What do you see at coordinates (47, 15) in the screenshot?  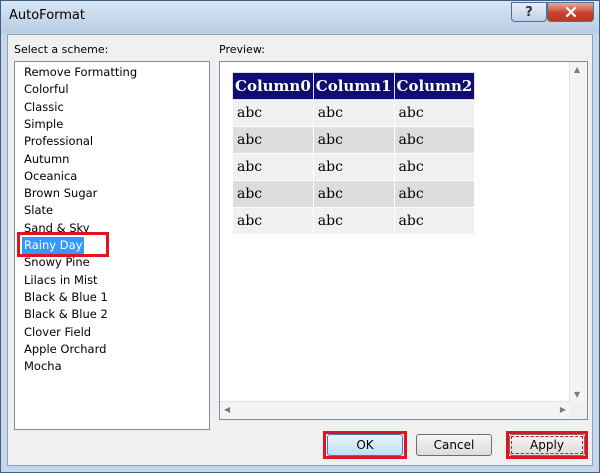 I see `window-title: AutoFormat` at bounding box center [47, 15].